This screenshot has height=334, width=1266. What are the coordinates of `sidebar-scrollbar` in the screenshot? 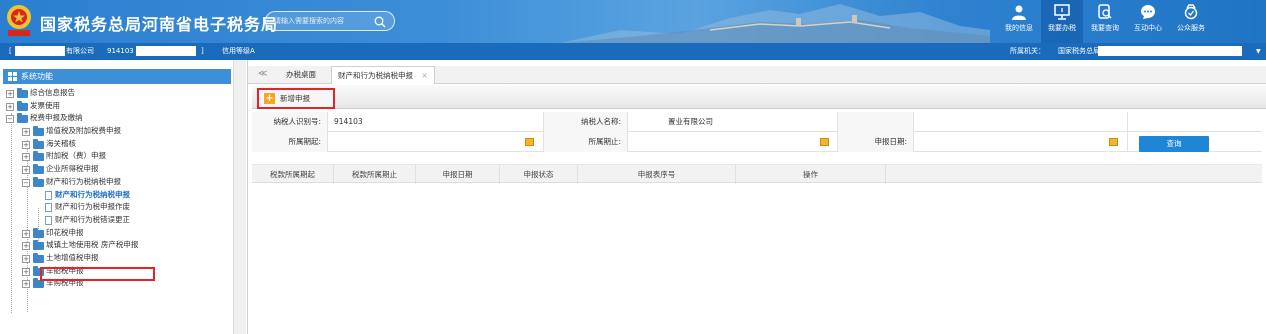 It's located at (239, 197).